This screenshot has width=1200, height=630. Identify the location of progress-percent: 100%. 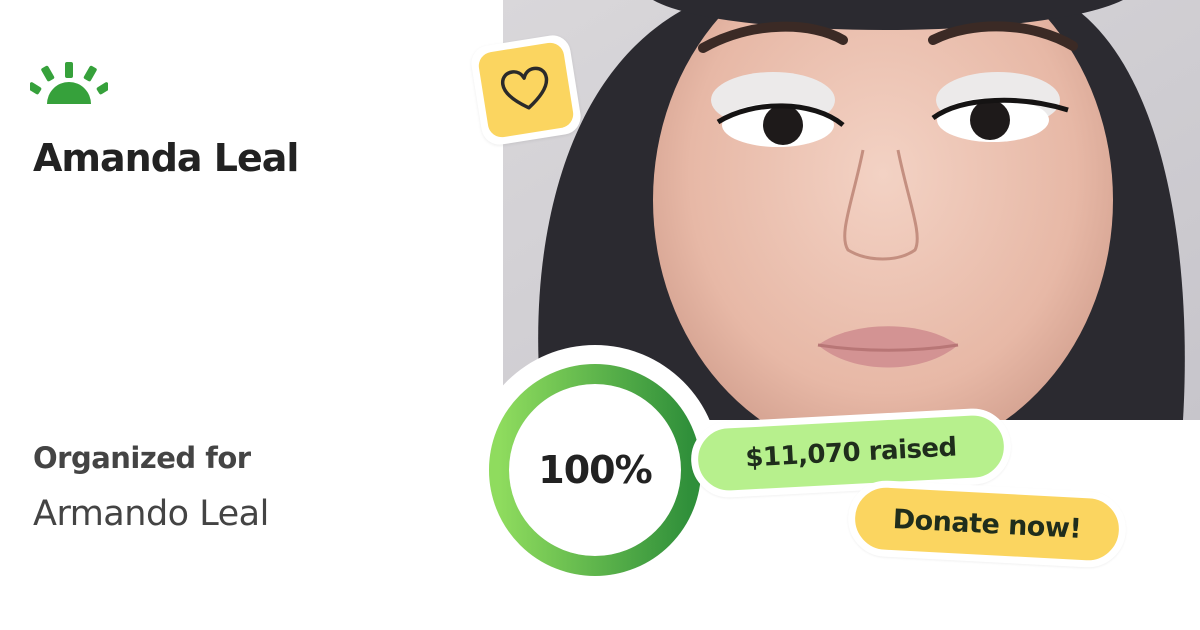
(595, 470).